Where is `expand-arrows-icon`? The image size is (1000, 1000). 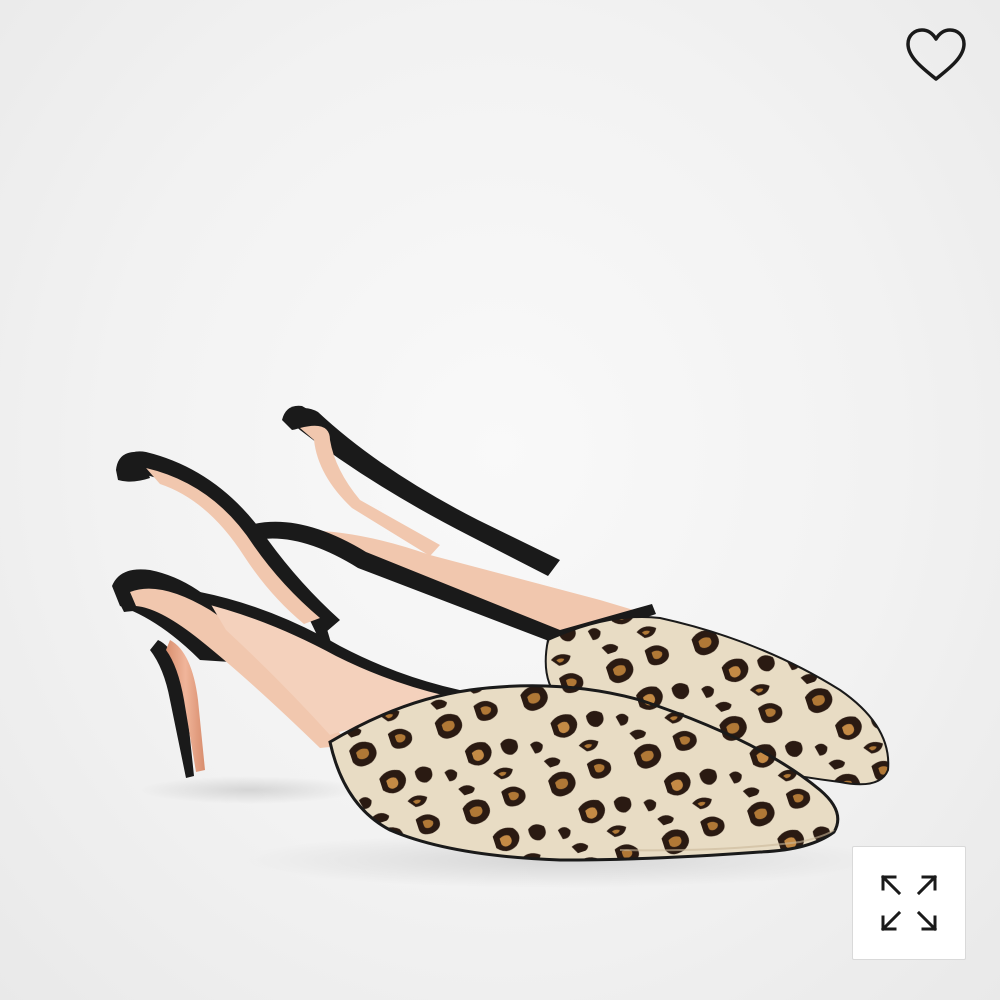 expand-arrows-icon is located at coordinates (909, 903).